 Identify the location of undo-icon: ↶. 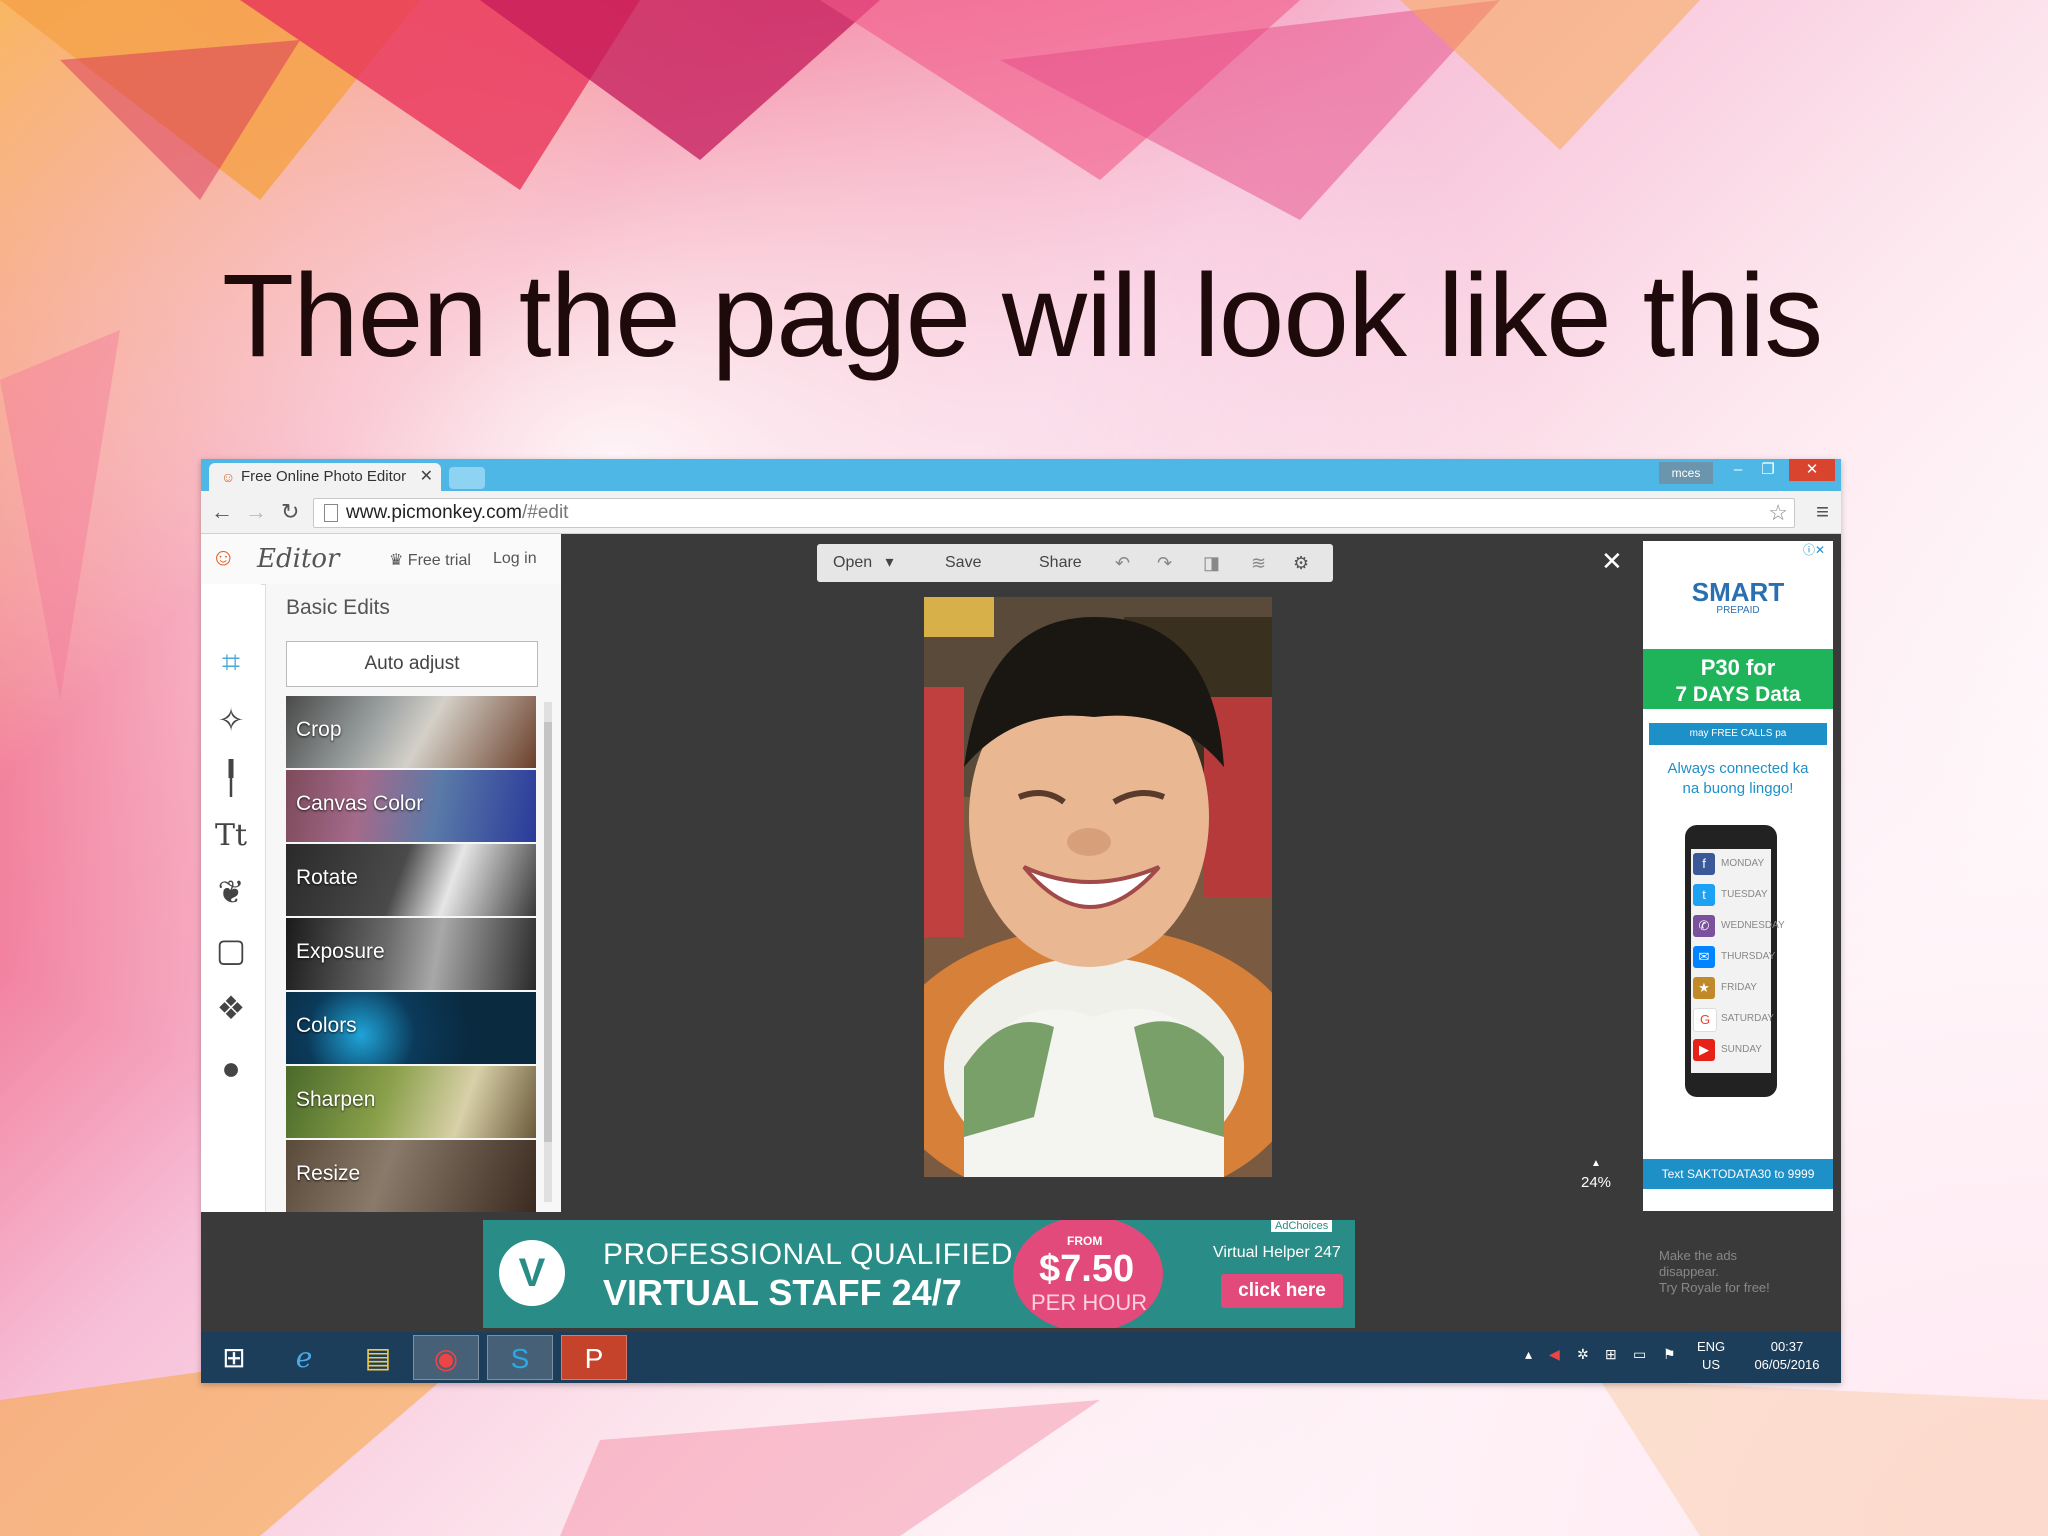
(1122, 563).